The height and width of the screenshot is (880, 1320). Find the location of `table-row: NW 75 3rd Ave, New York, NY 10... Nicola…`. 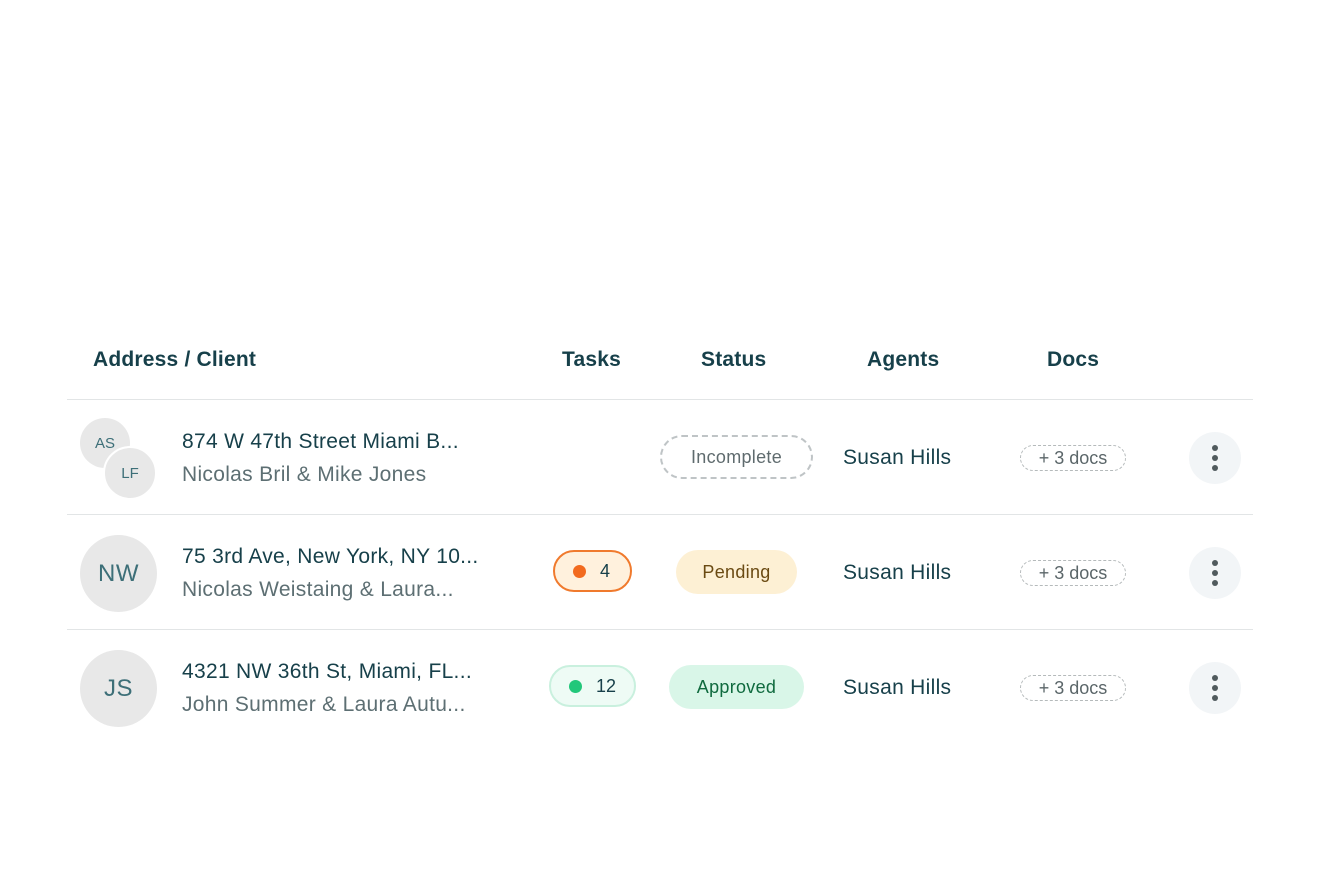

table-row: NW 75 3rd Ave, New York, NY 10... Nicola… is located at coordinates (660, 572).